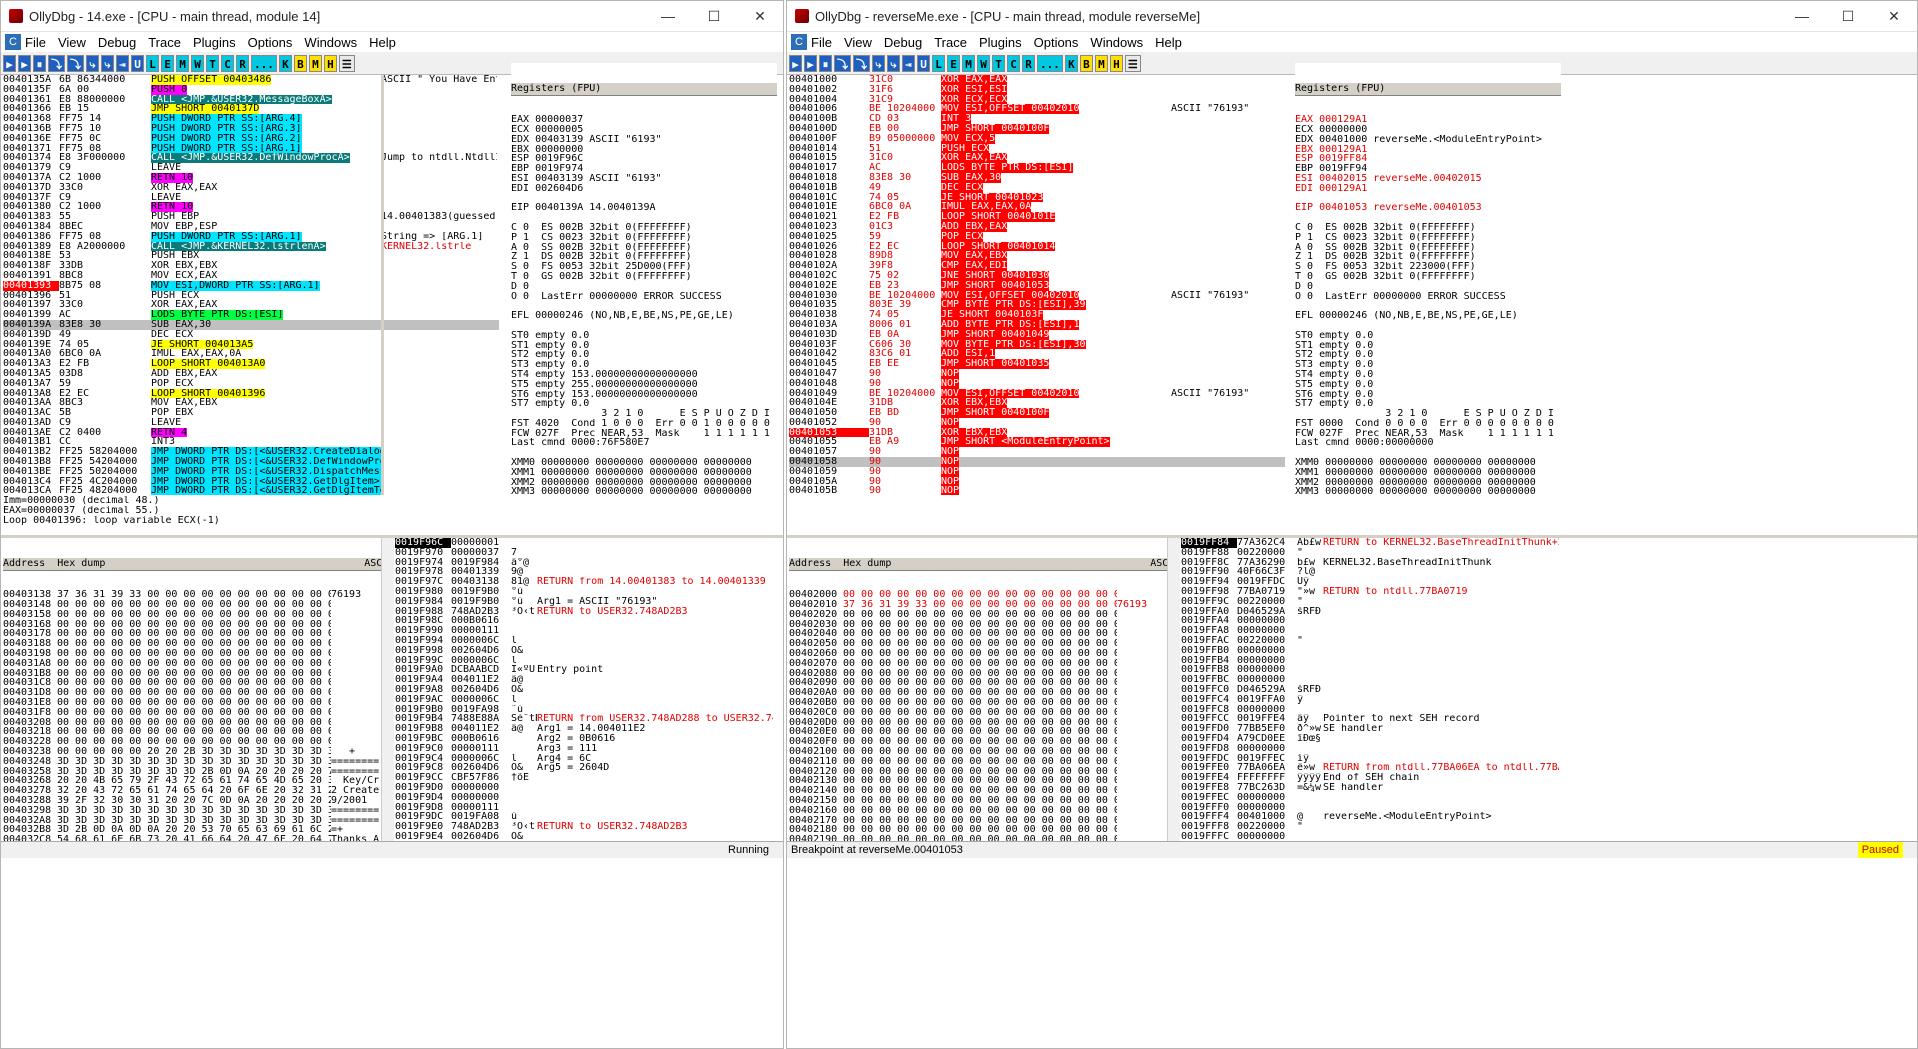 The width and height of the screenshot is (1918, 1049). Describe the element at coordinates (644, 248) in the screenshot. I see `register-line: A 0 SS 002B 32bit 0(FFFFFFFF)` at that location.